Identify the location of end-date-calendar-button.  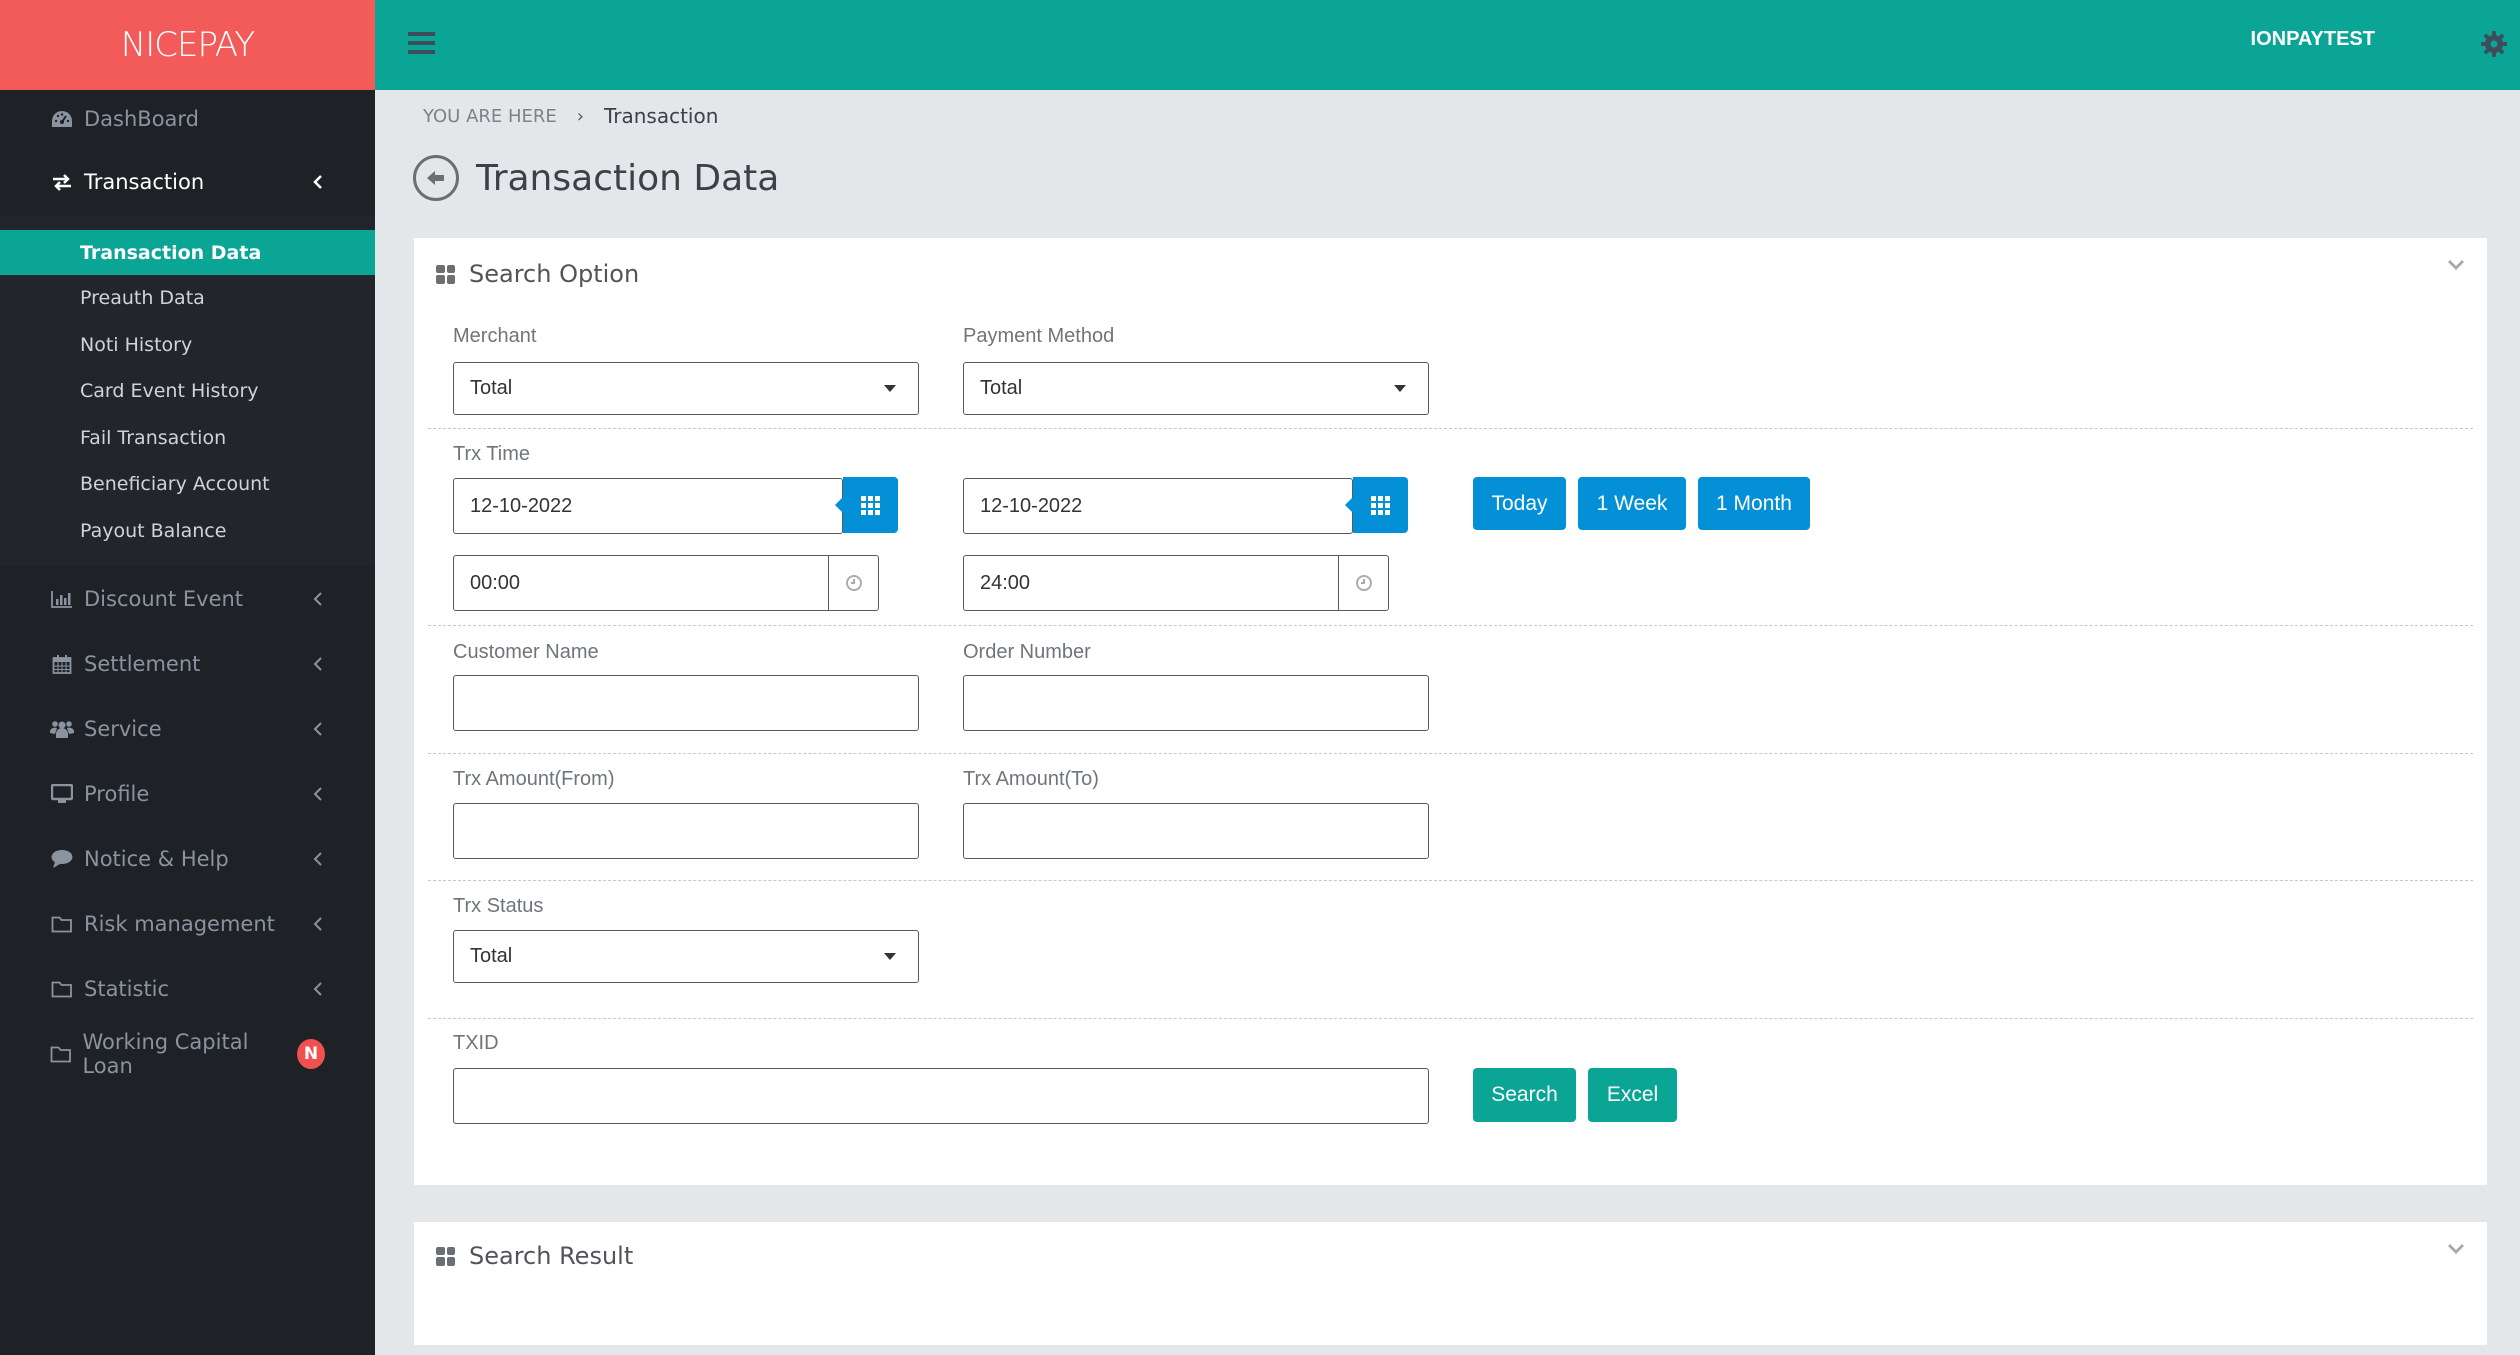
(1376, 505).